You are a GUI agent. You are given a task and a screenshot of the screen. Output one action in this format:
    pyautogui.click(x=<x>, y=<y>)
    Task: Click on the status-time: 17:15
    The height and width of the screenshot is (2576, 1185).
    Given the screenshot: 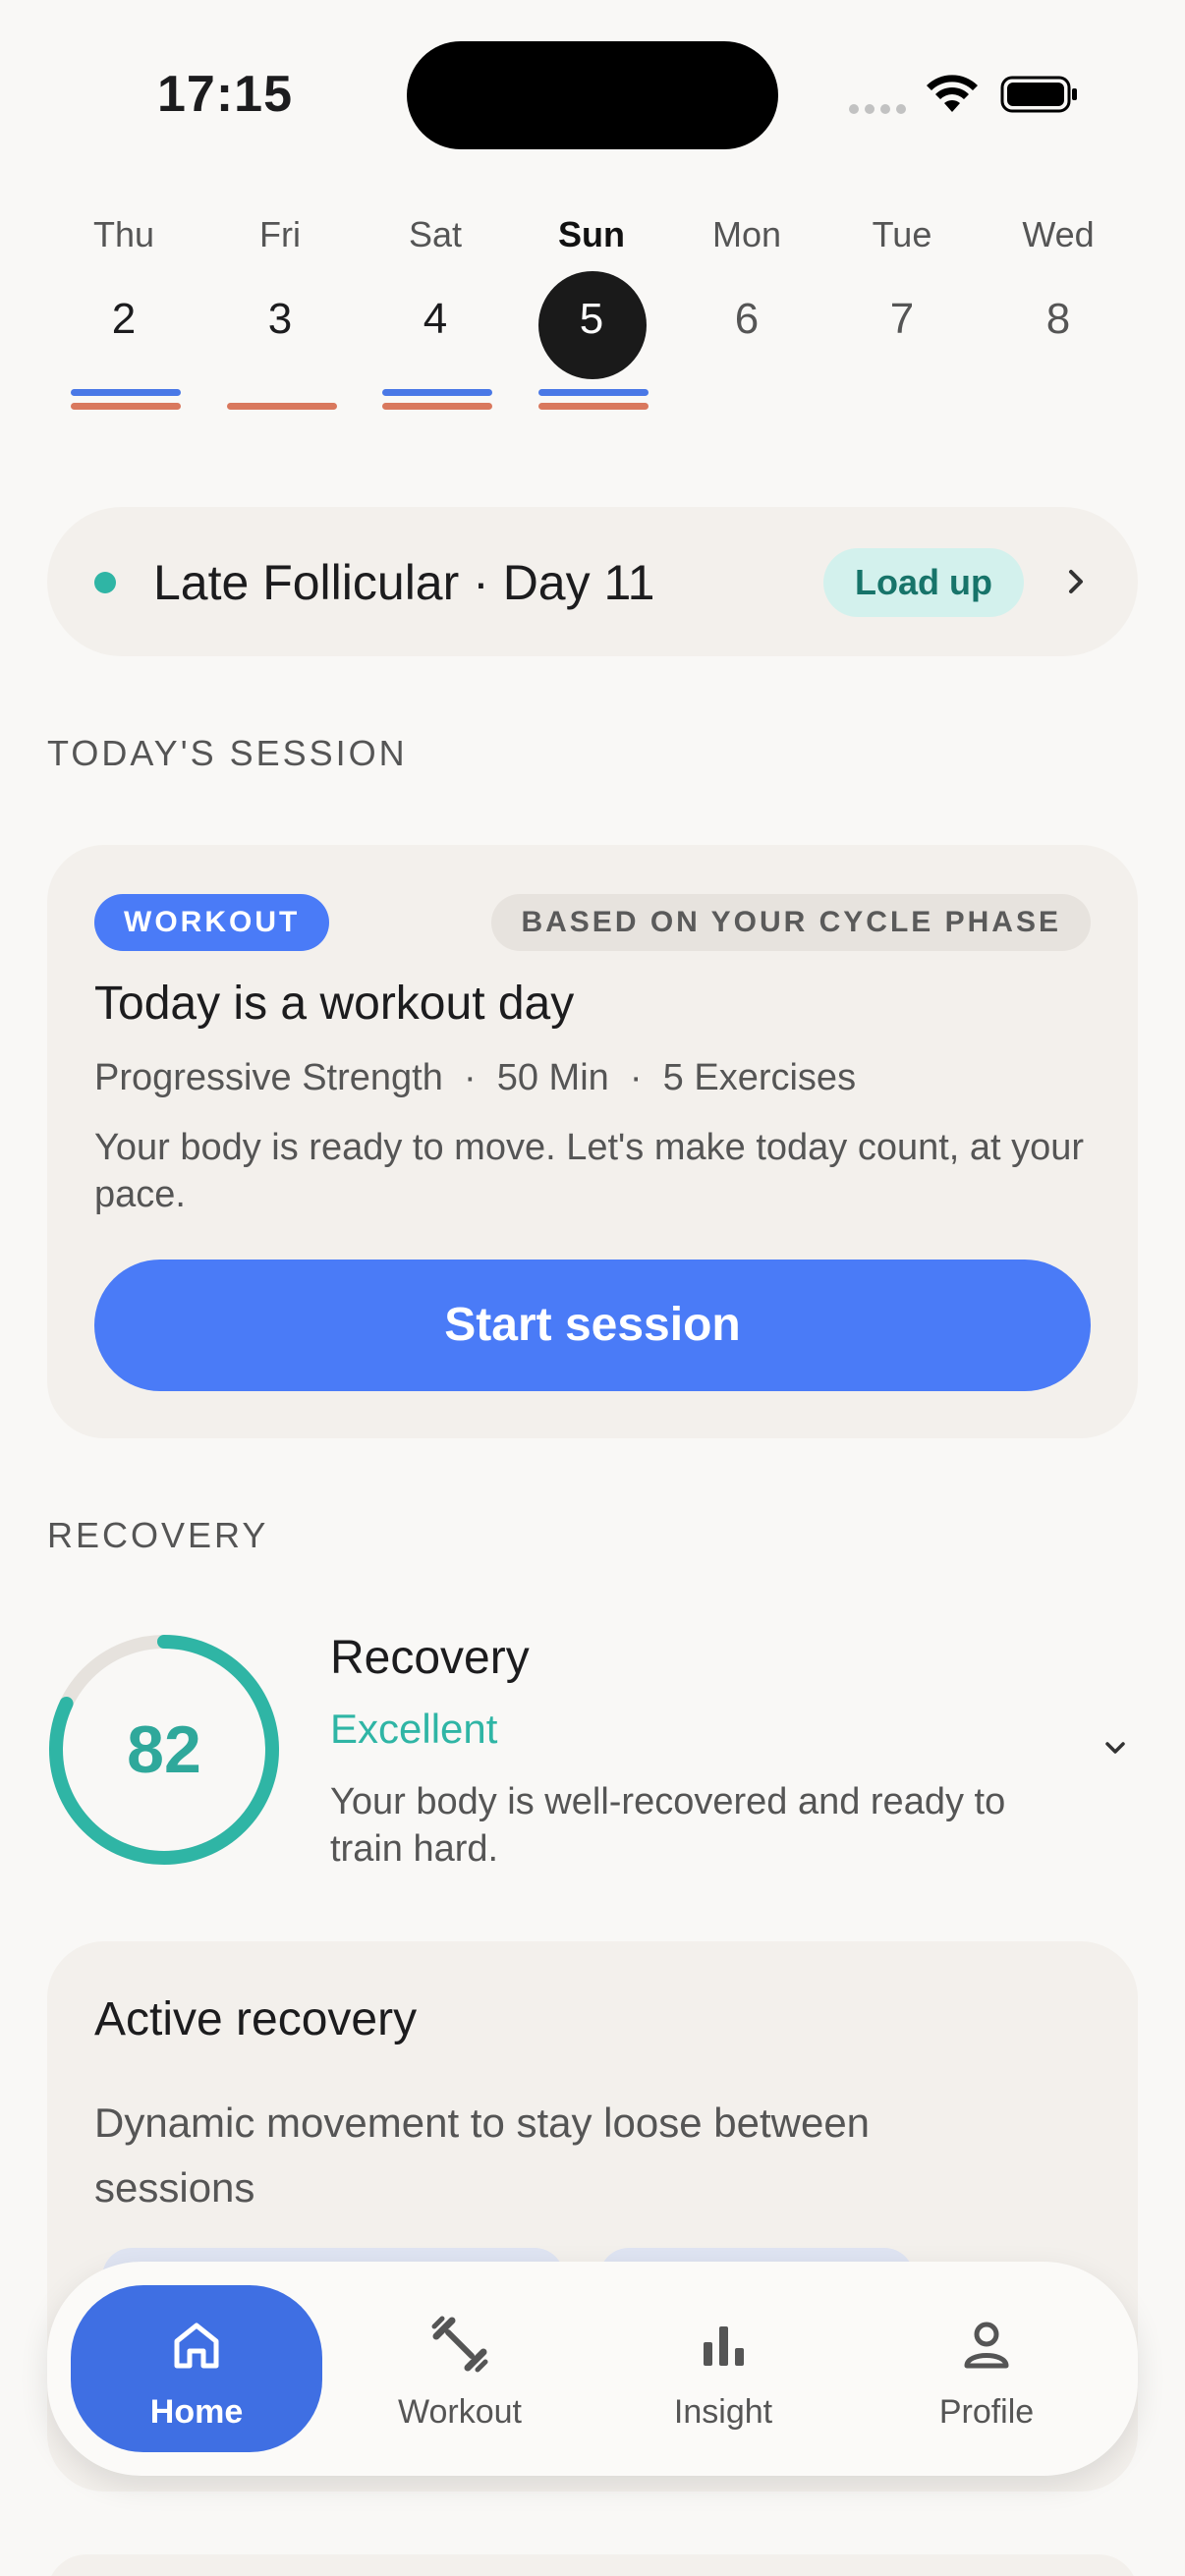 What is the action you would take?
    pyautogui.click(x=225, y=94)
    